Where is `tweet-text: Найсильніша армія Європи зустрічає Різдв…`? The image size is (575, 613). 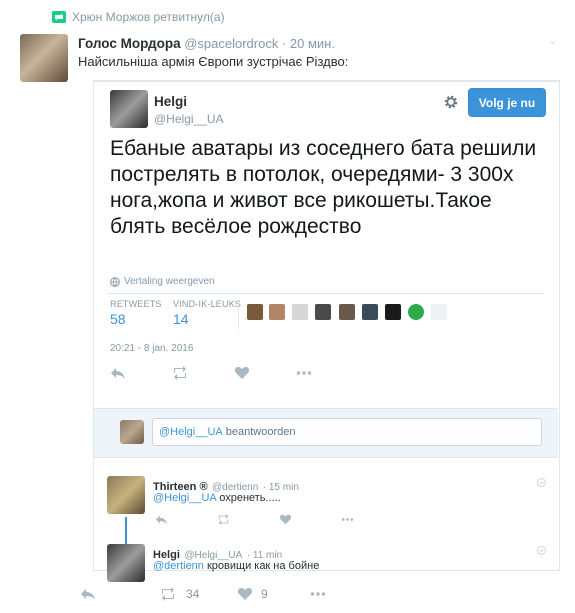
tweet-text: Найсильніша армія Європи зустрічає Різдв… is located at coordinates (213, 61).